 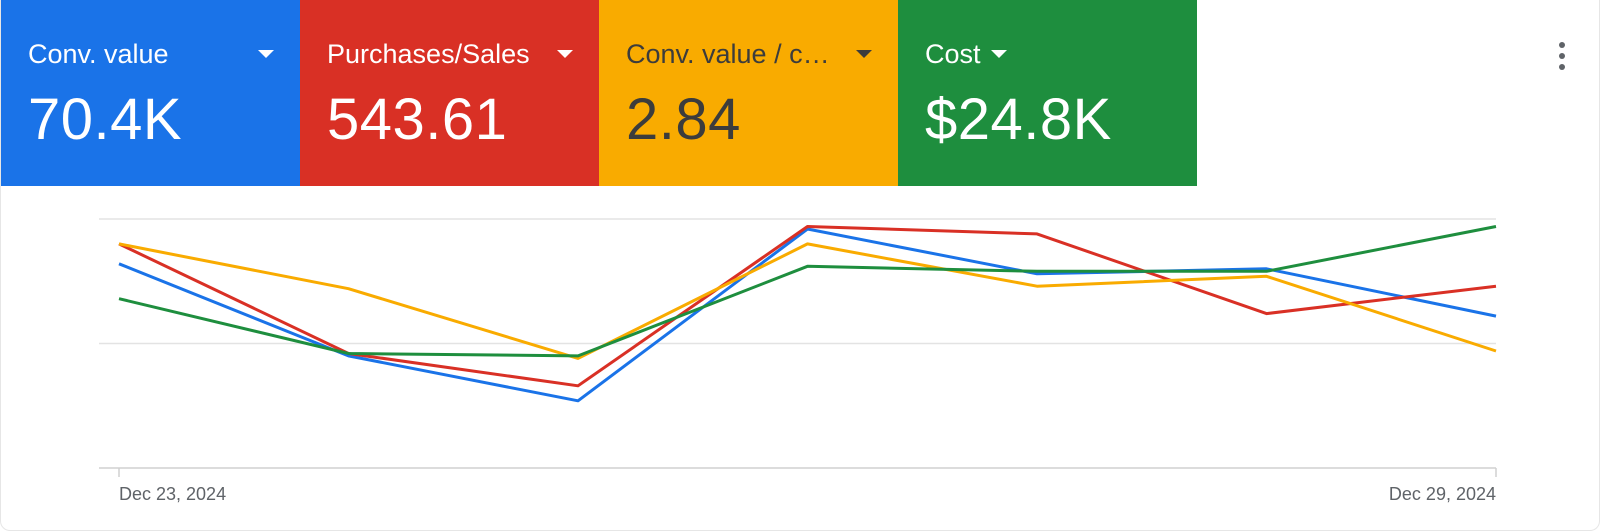 What do you see at coordinates (1018, 119) in the screenshot?
I see `metric-value: $24.8K` at bounding box center [1018, 119].